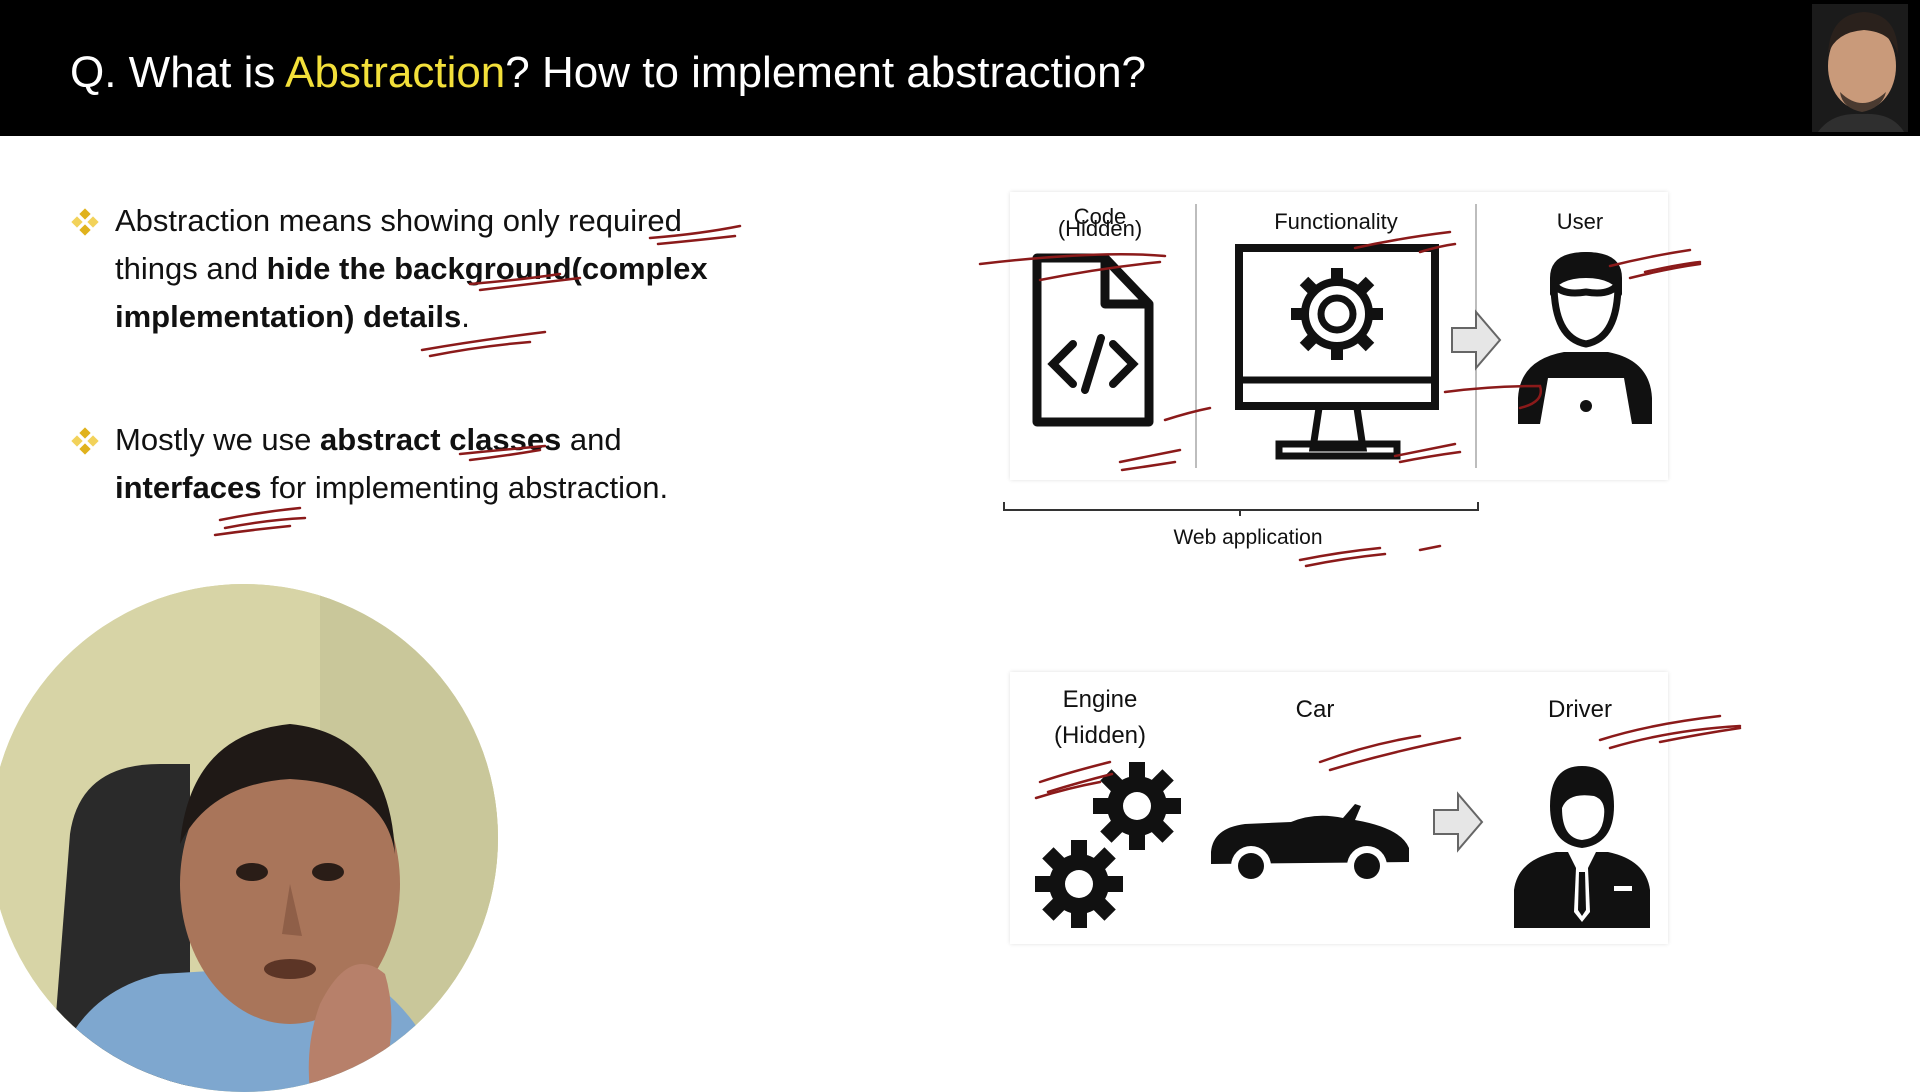 This screenshot has height=1092, width=1920. What do you see at coordinates (465, 316) in the screenshot?
I see `bullet1-text-b: .` at bounding box center [465, 316].